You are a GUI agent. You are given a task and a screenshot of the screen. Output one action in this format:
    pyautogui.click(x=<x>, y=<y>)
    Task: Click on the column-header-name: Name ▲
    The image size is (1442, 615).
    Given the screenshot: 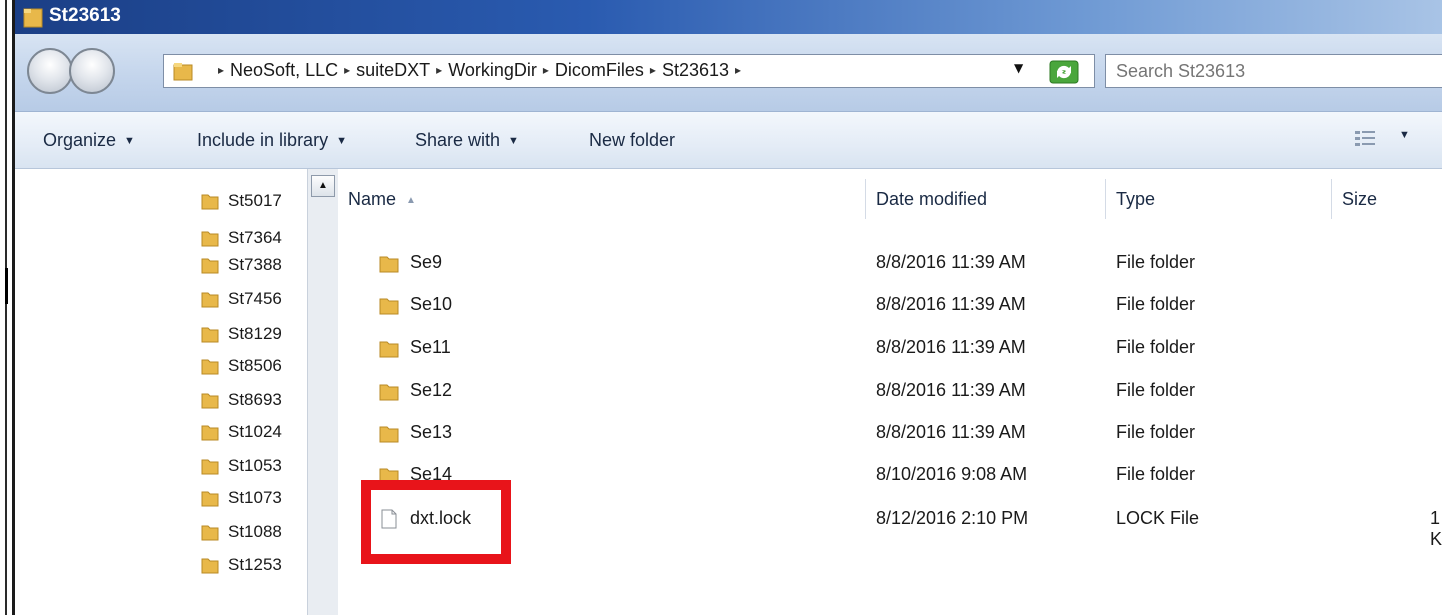 What is the action you would take?
    pyautogui.click(x=602, y=199)
    